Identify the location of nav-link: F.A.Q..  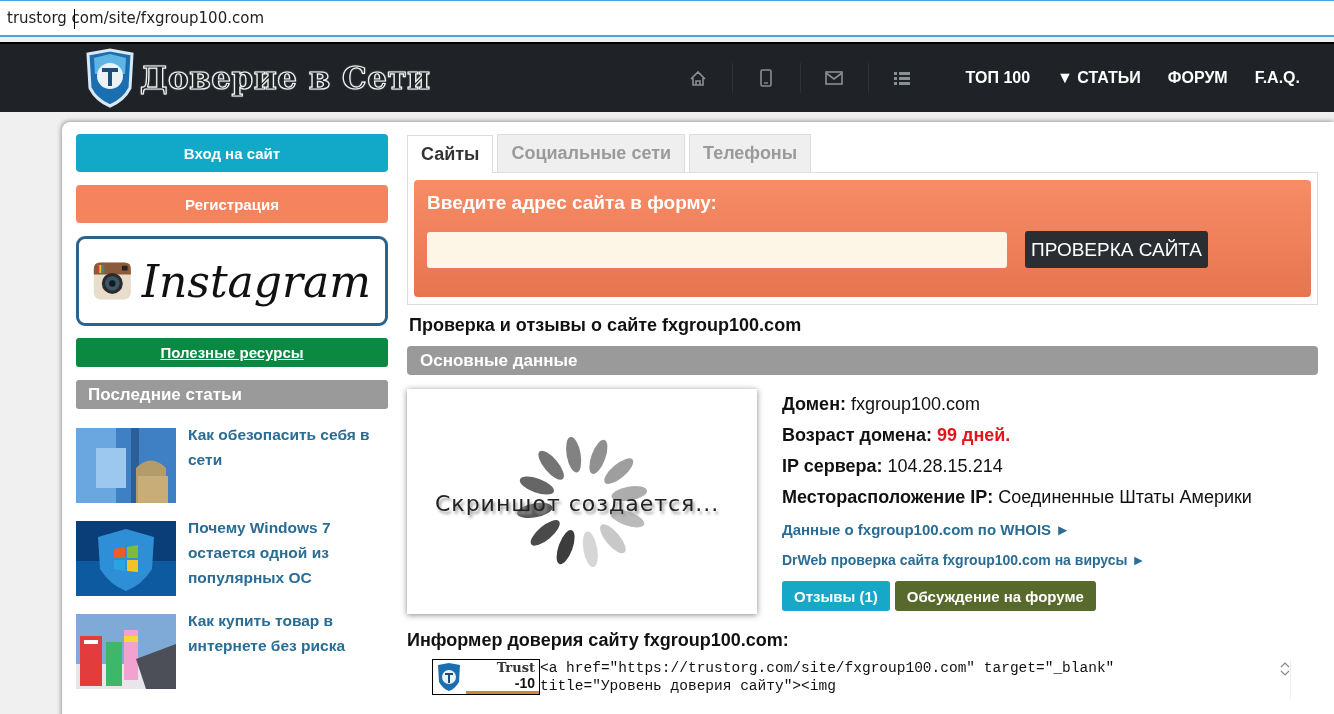
(1277, 78).